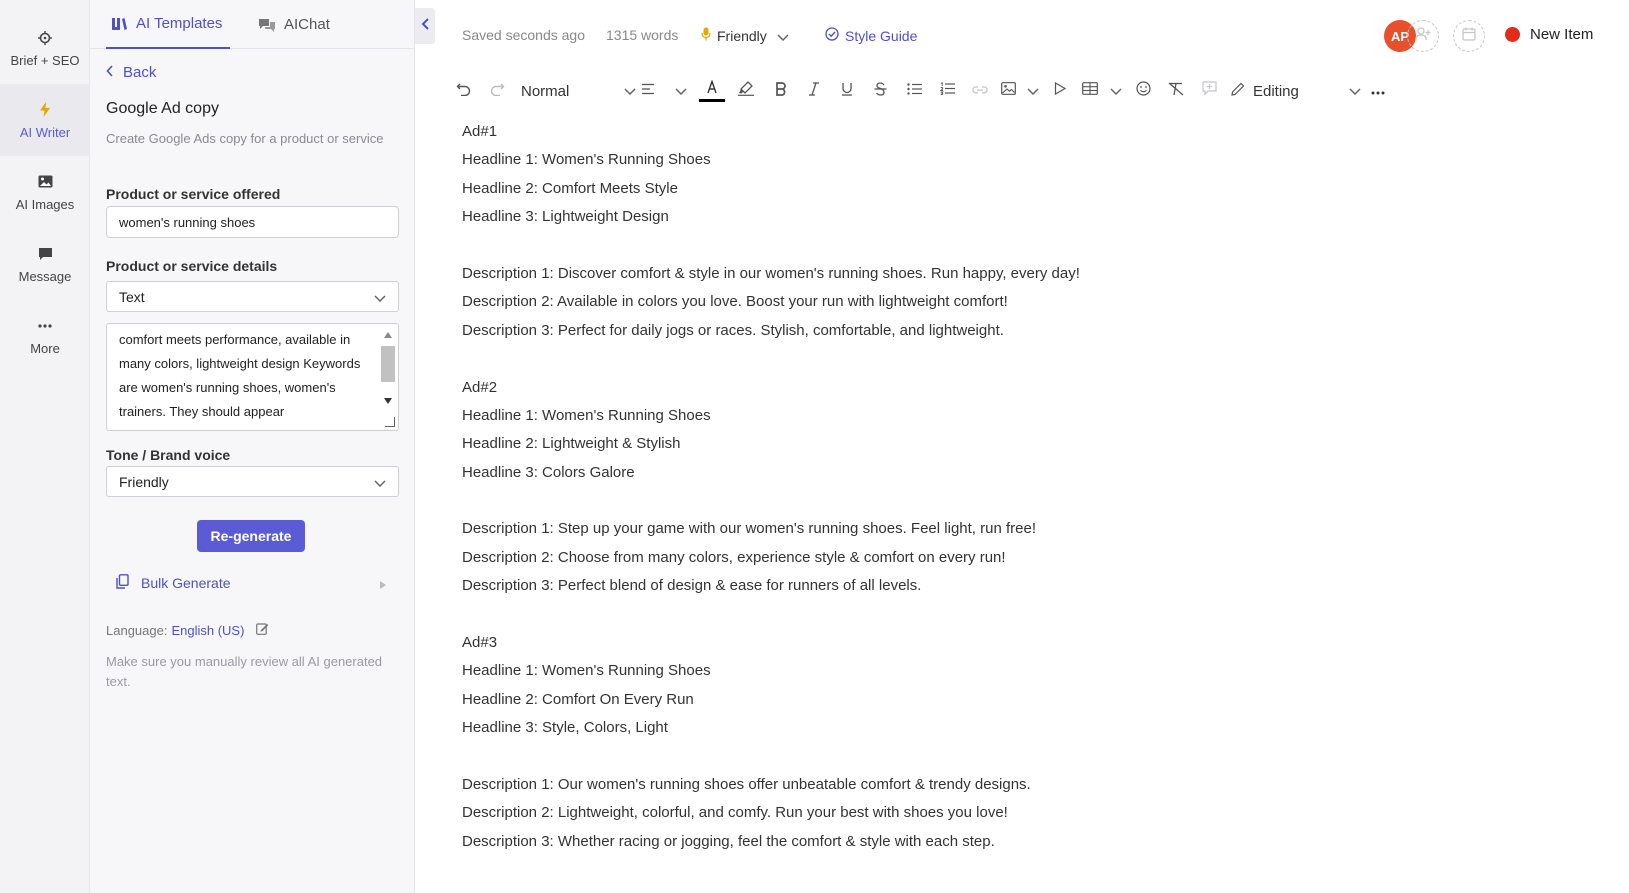 The height and width of the screenshot is (893, 1629). What do you see at coordinates (706, 35) in the screenshot?
I see `microphone-icon` at bounding box center [706, 35].